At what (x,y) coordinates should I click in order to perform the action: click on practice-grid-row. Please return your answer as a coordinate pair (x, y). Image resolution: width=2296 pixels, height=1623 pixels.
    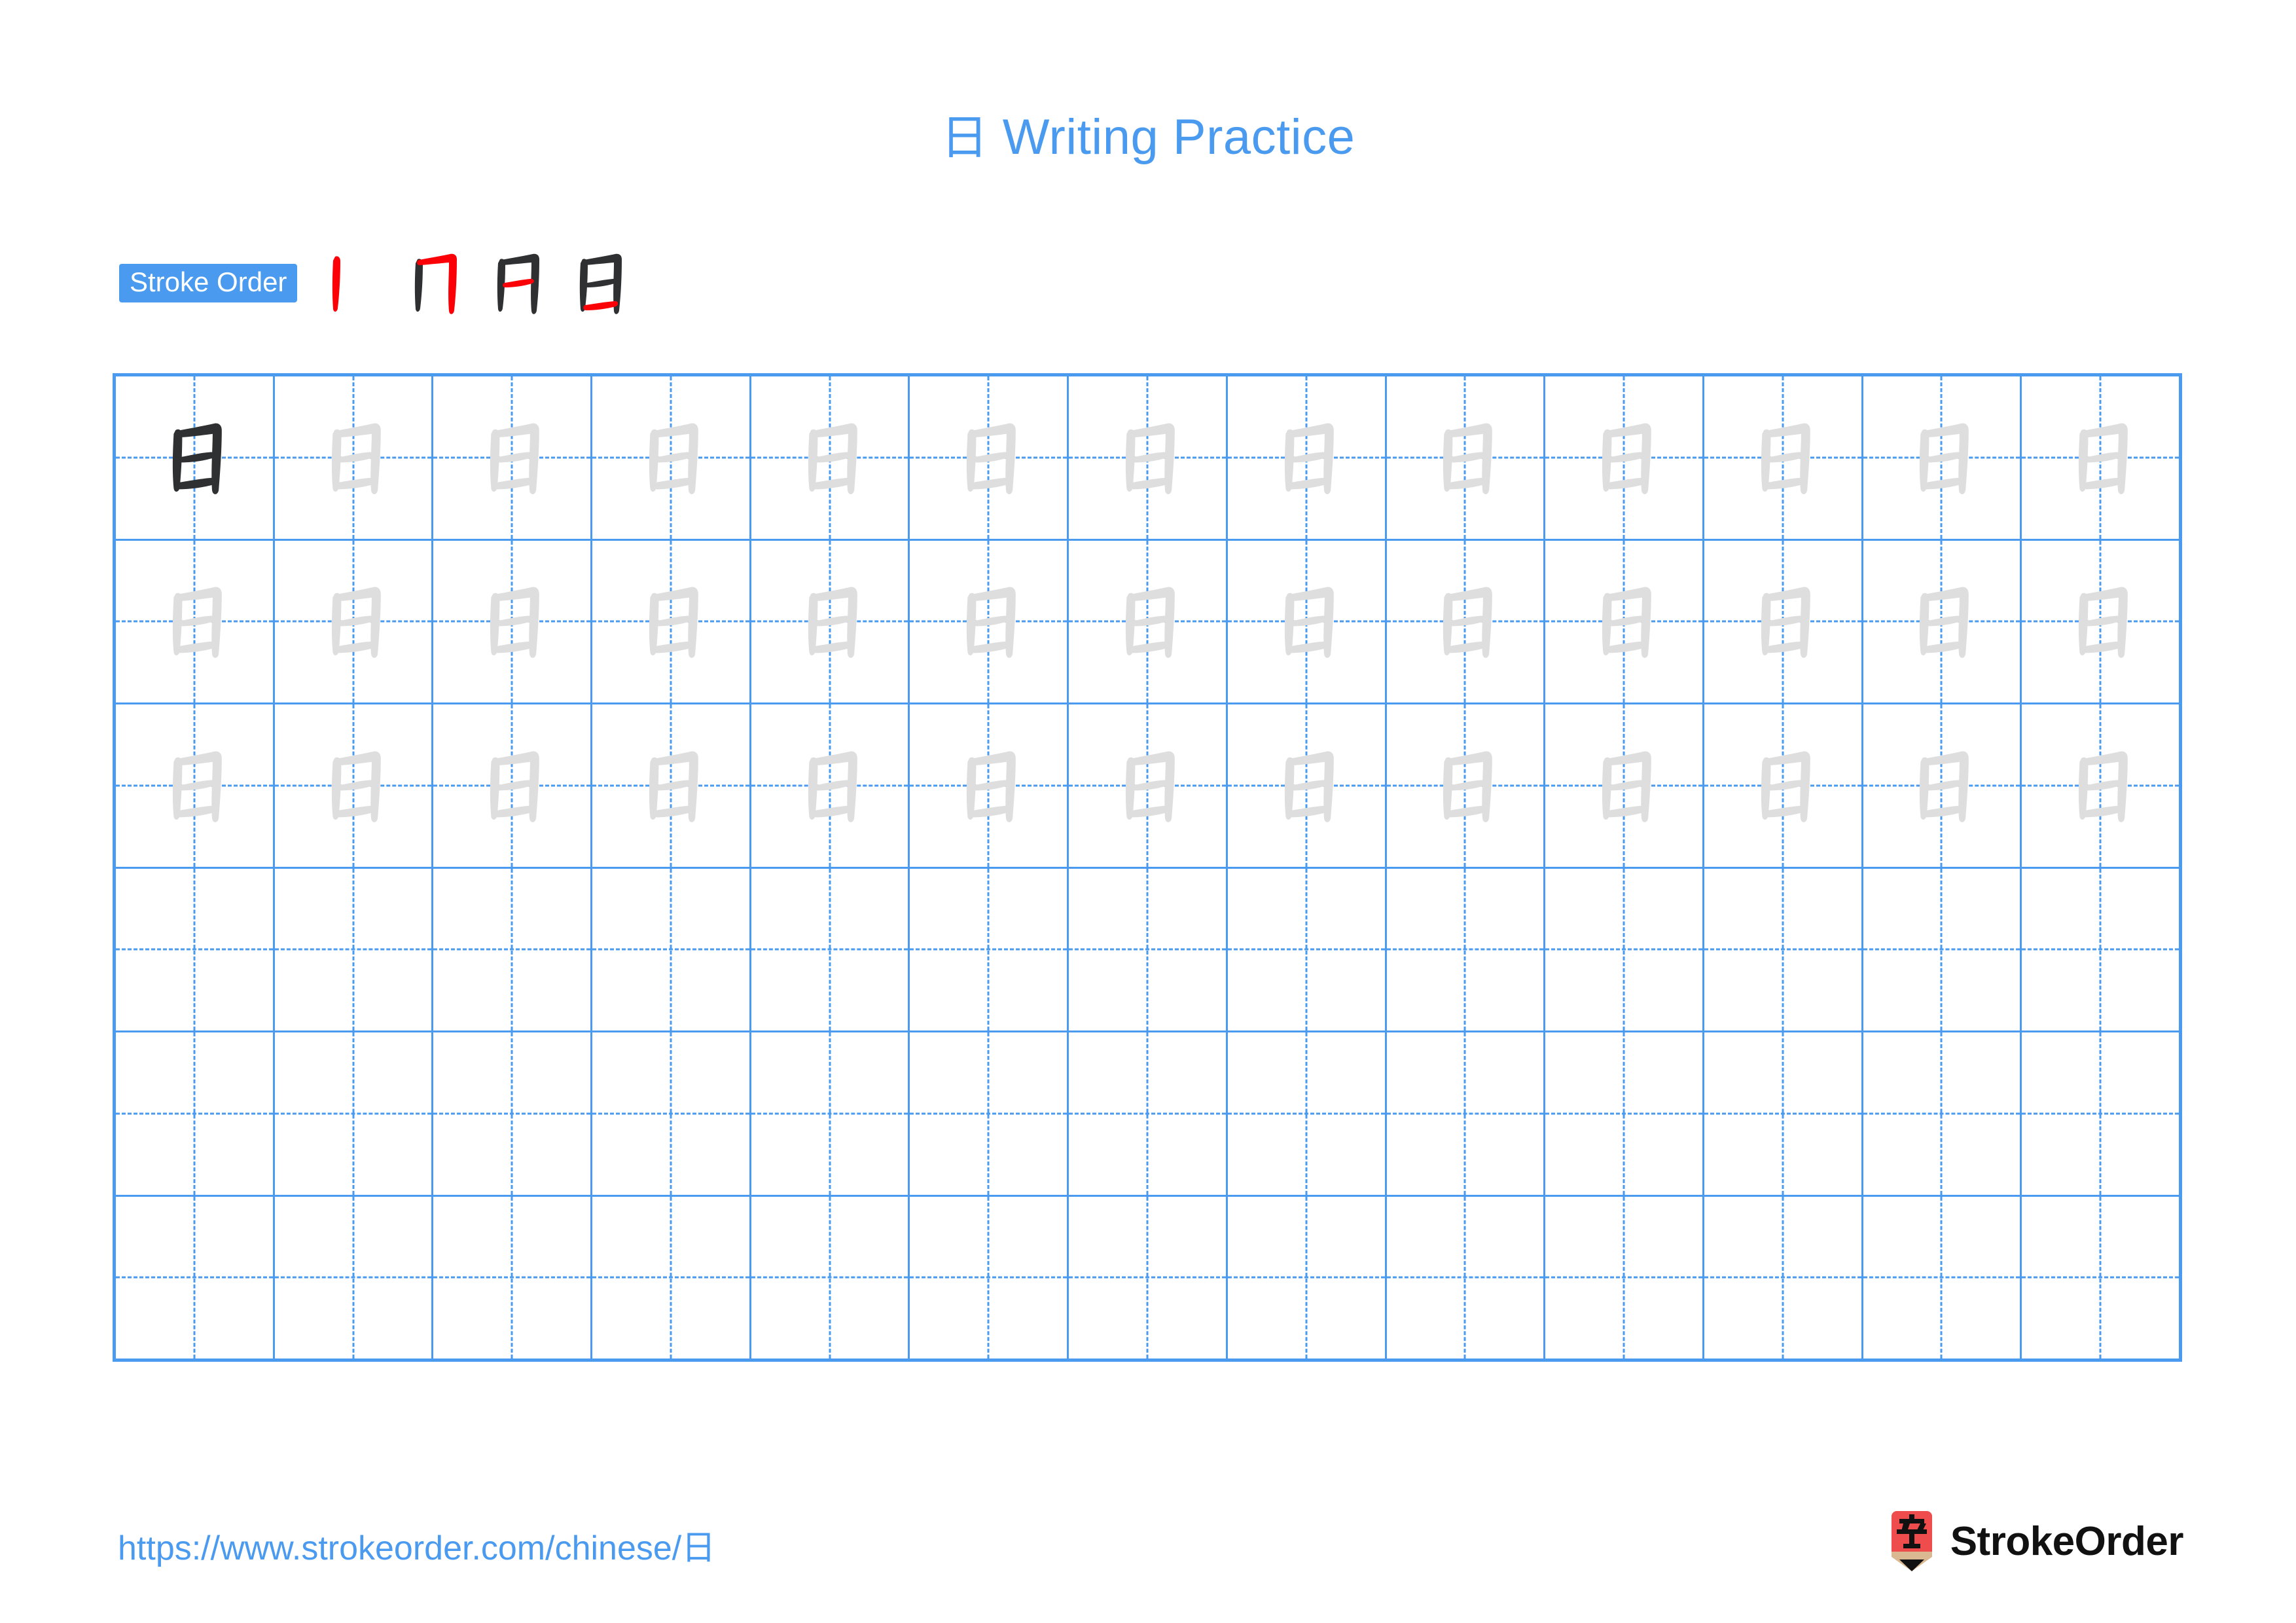
    Looking at the image, I should click on (1147, 1277).